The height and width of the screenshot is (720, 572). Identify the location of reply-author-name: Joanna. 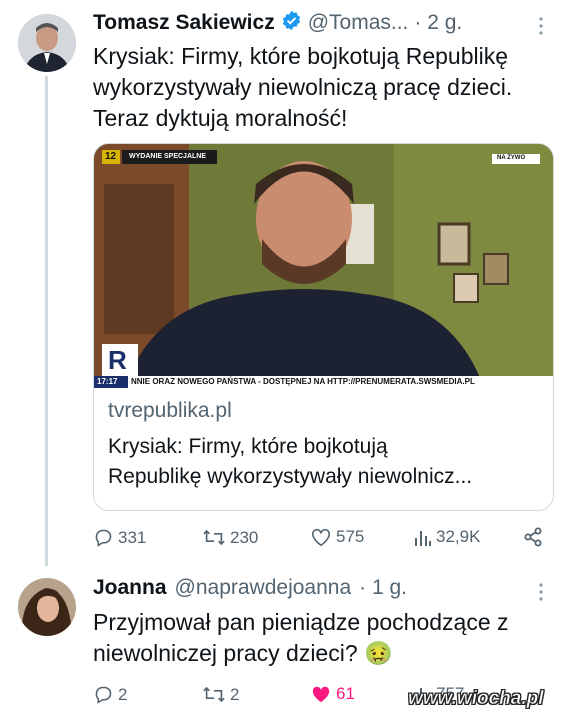
(130, 588).